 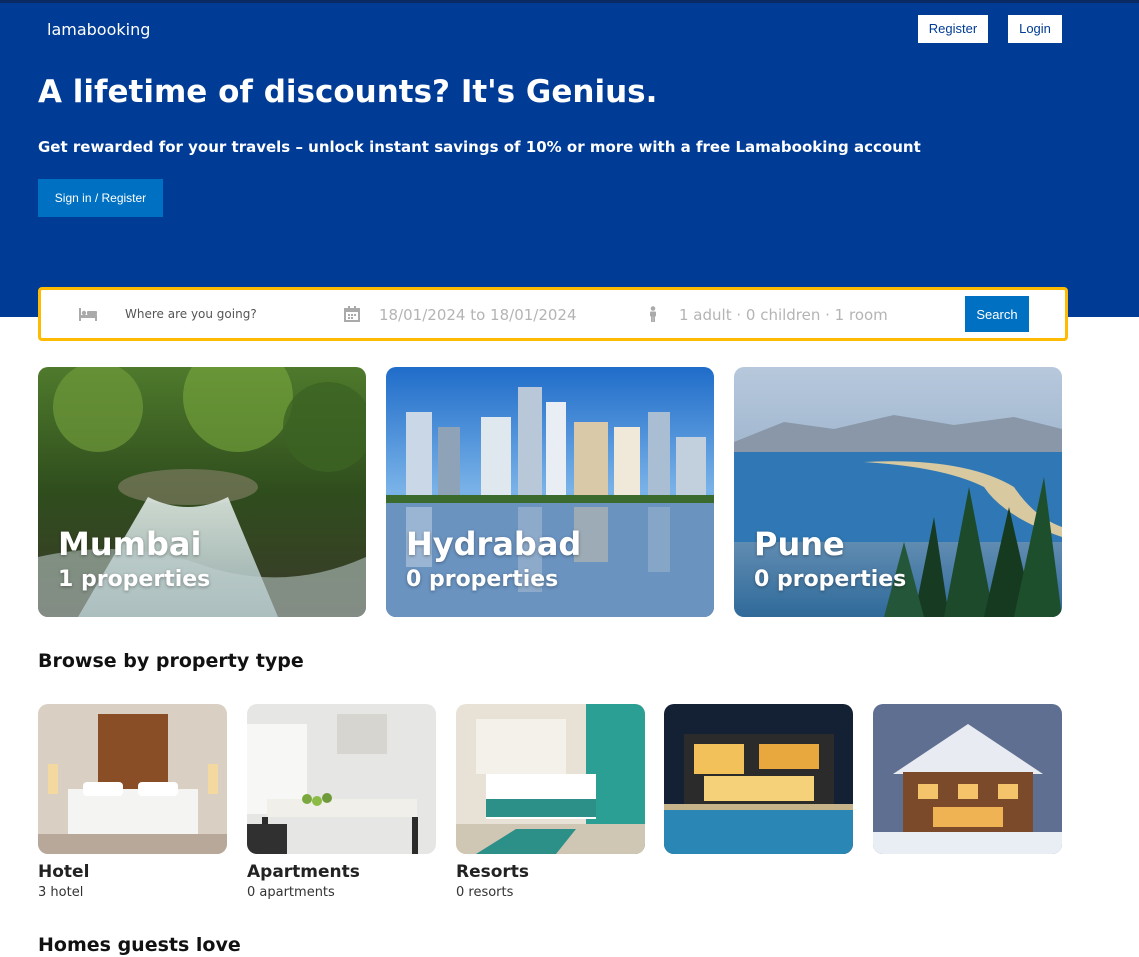 What do you see at coordinates (303, 872) in the screenshot?
I see `property-type-name: Apartments` at bounding box center [303, 872].